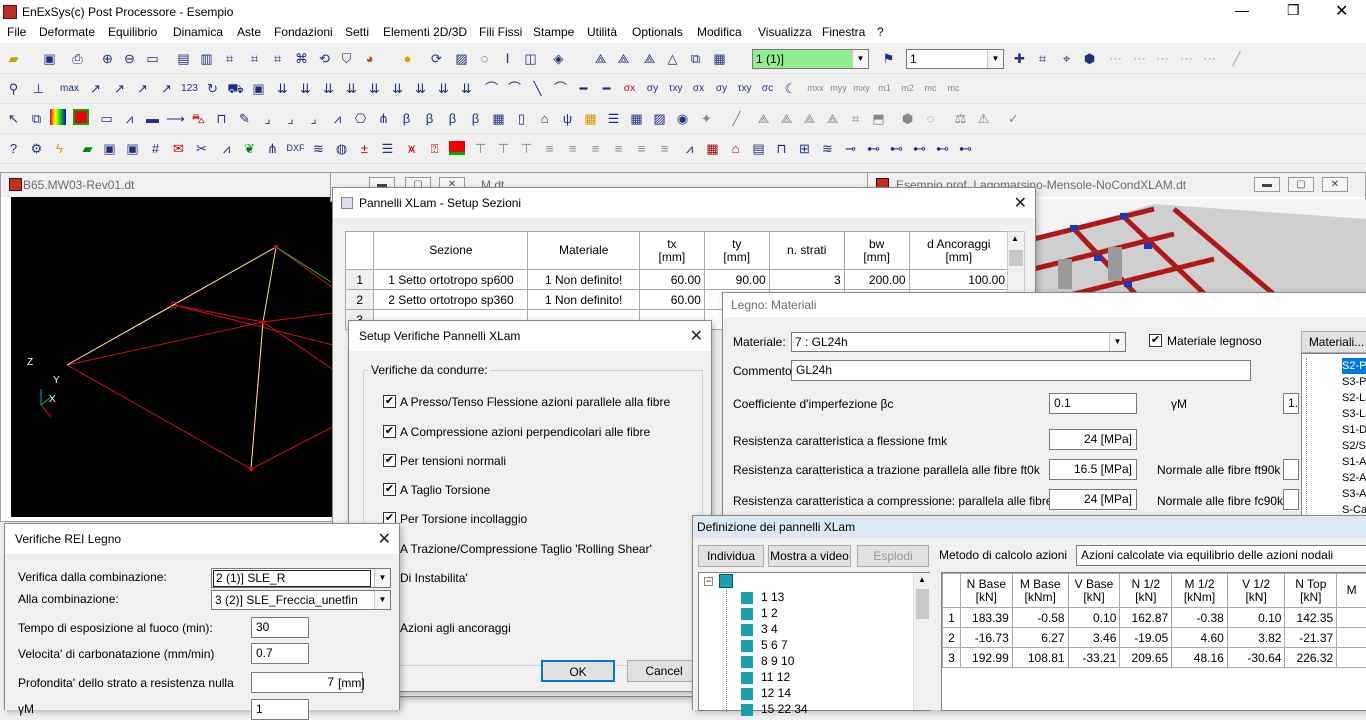 This screenshot has width=1366, height=720. Describe the element at coordinates (922, 579) in the screenshot. I see `scroll-up-icon: ▲` at that location.